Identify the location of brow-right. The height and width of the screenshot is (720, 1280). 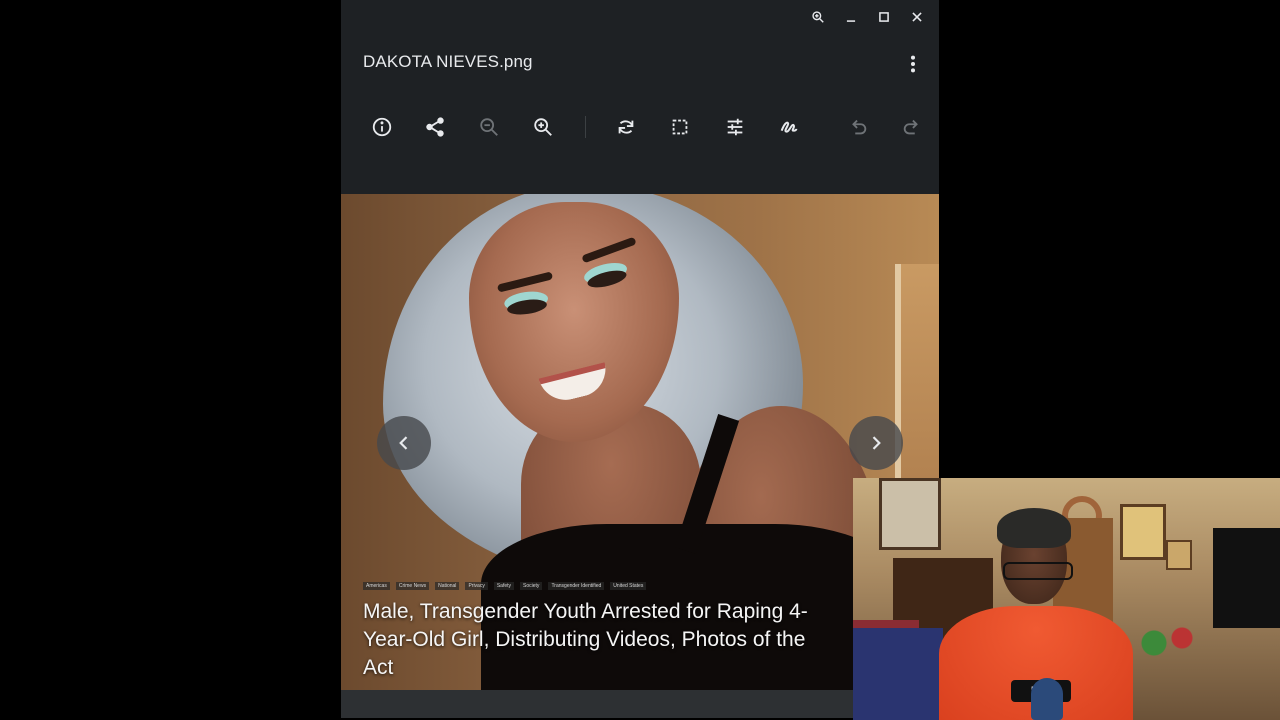
(609, 250).